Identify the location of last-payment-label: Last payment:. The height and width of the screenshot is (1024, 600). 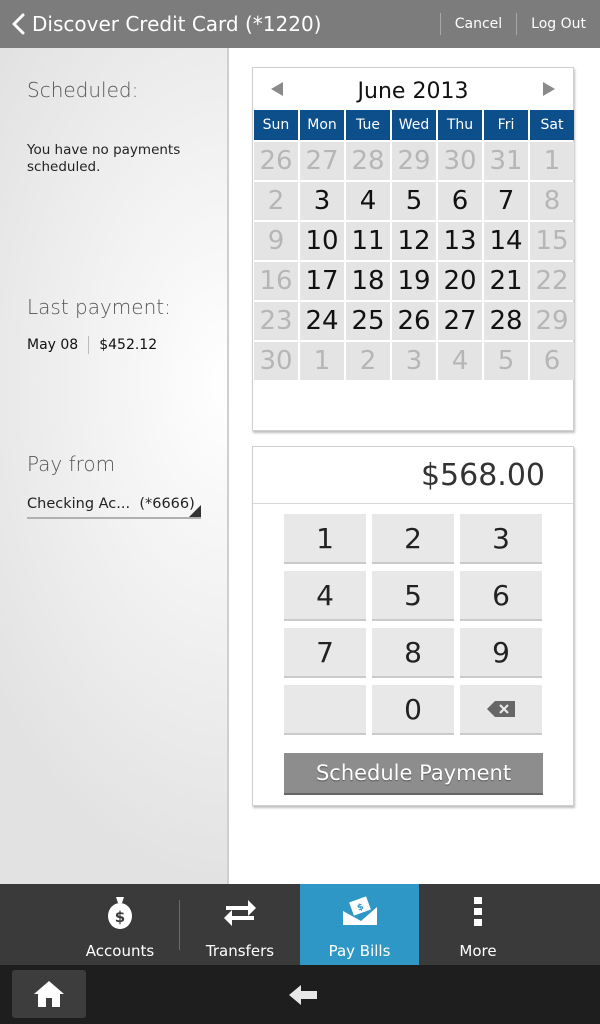
(99, 307).